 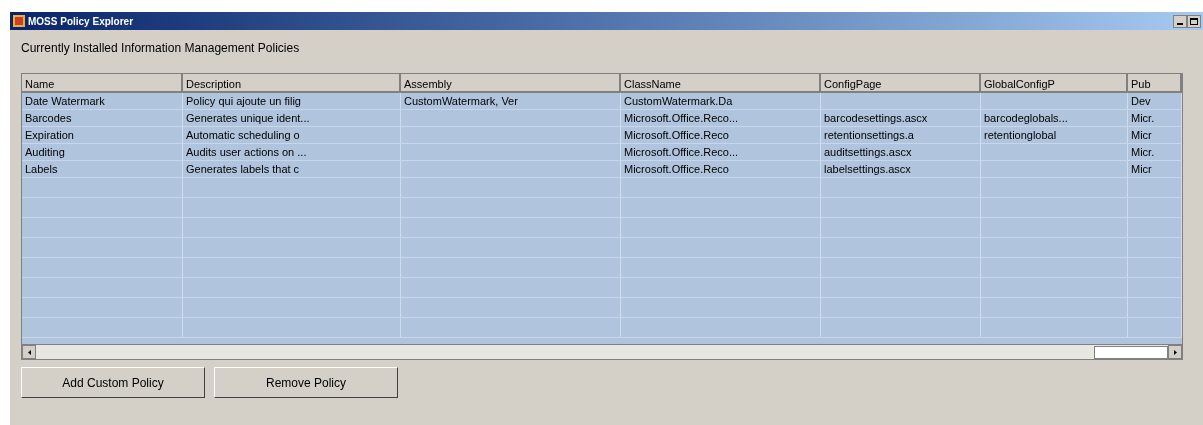 I want to click on column-header: ClassName, so click(x=721, y=83).